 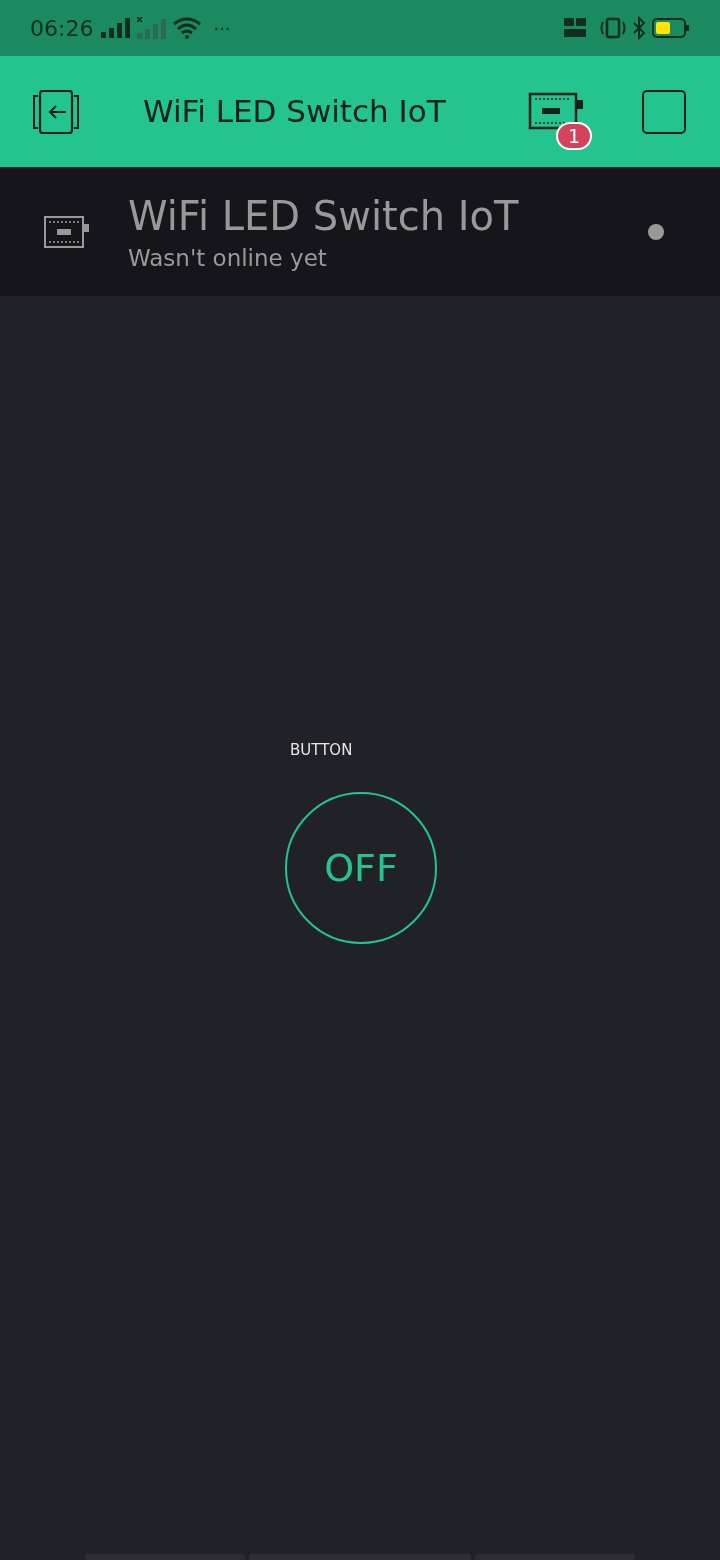 I want to click on widget-label: BUTTON, so click(x=321, y=750).